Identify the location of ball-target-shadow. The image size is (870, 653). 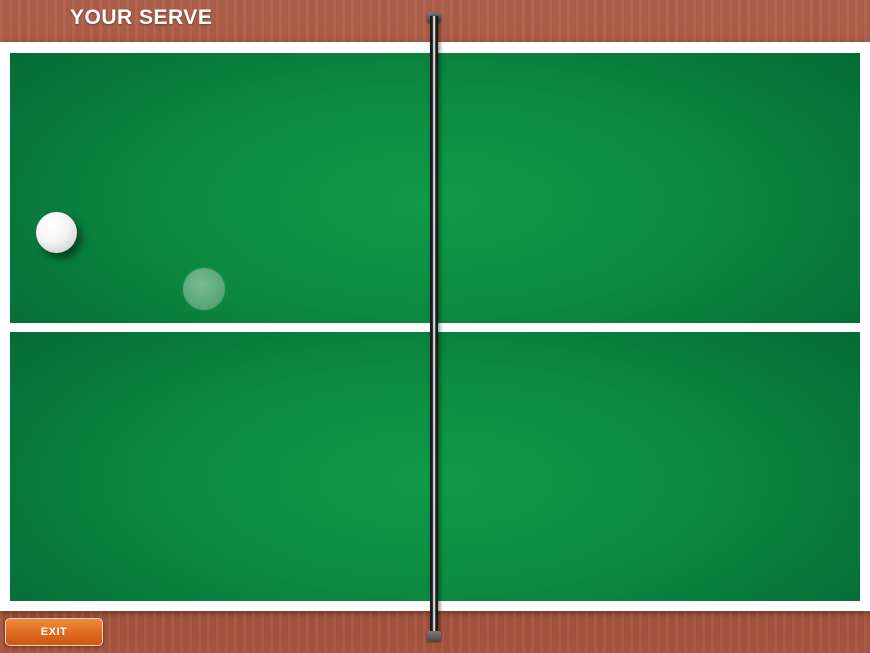
(204, 289).